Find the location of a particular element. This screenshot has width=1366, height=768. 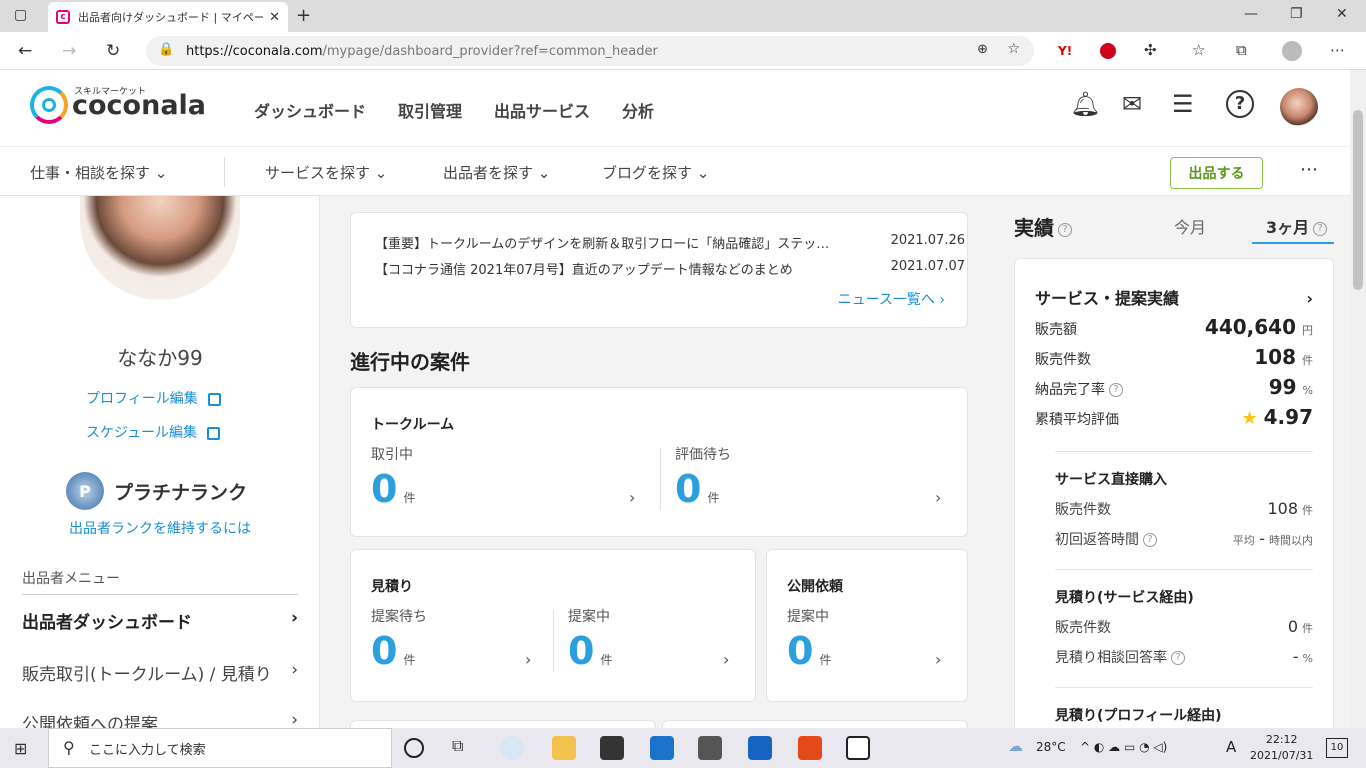

public-request-proposing: 提案中 0件 is located at coordinates (809, 638).